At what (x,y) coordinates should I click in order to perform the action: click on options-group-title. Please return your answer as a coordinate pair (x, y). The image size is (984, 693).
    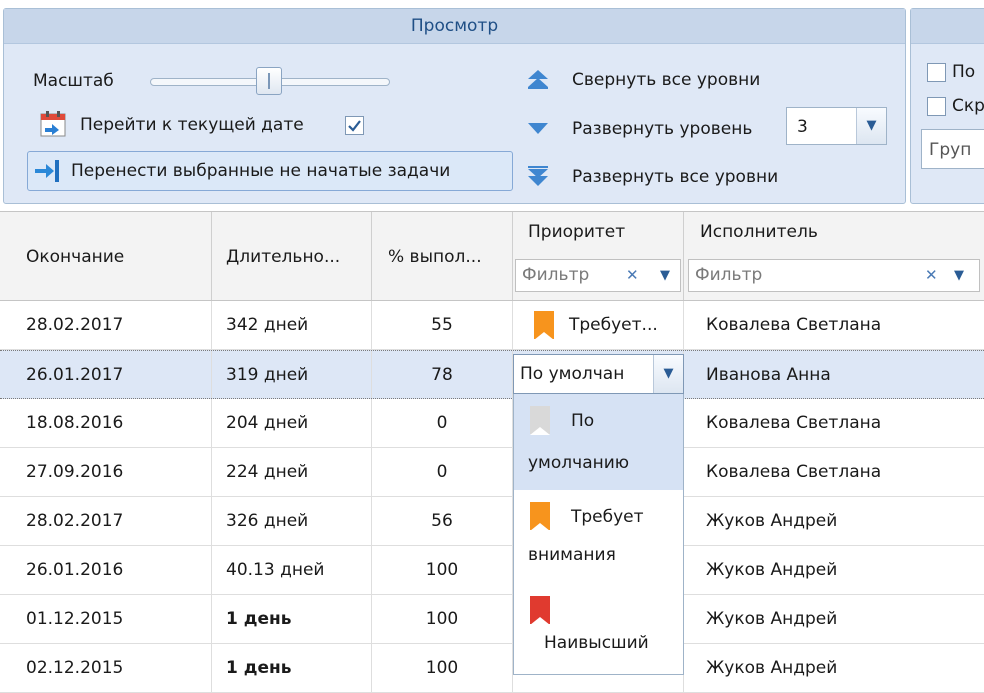
    Looking at the image, I should click on (947, 26).